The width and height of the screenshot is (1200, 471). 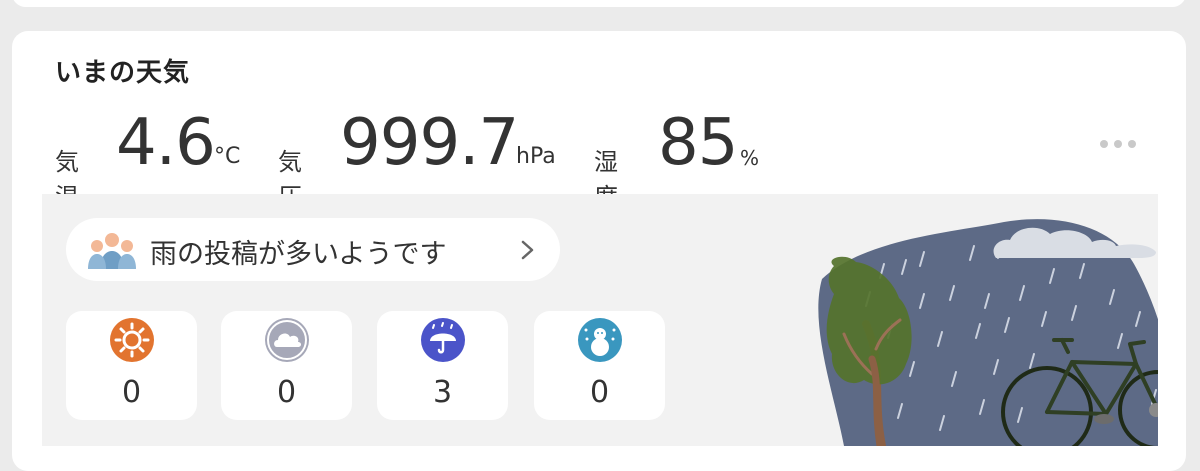 I want to click on snow-count: 0, so click(x=599, y=392).